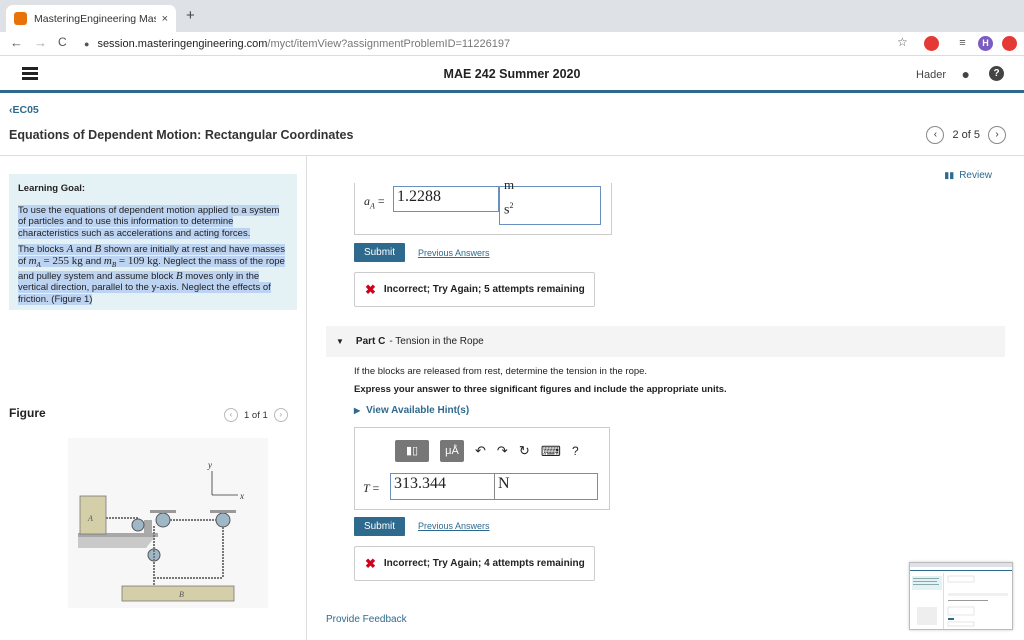 Image resolution: width=1024 pixels, height=640 pixels. I want to click on review-link: ▮▮ Review, so click(968, 175).